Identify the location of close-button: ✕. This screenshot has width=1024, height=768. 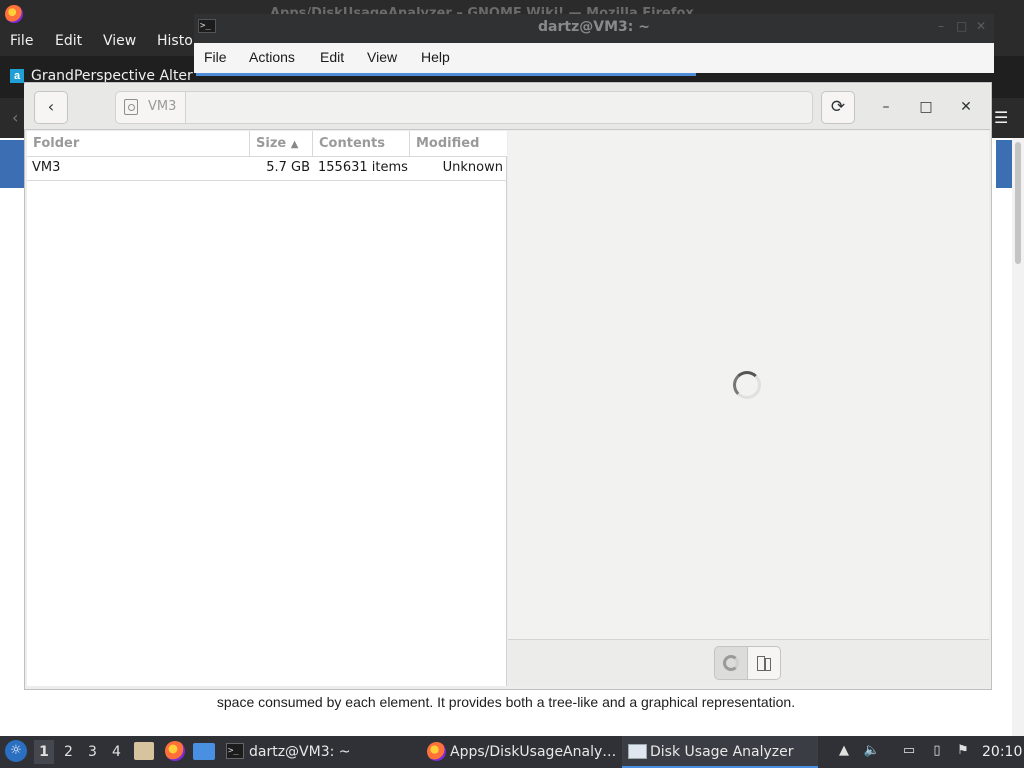
(966, 107).